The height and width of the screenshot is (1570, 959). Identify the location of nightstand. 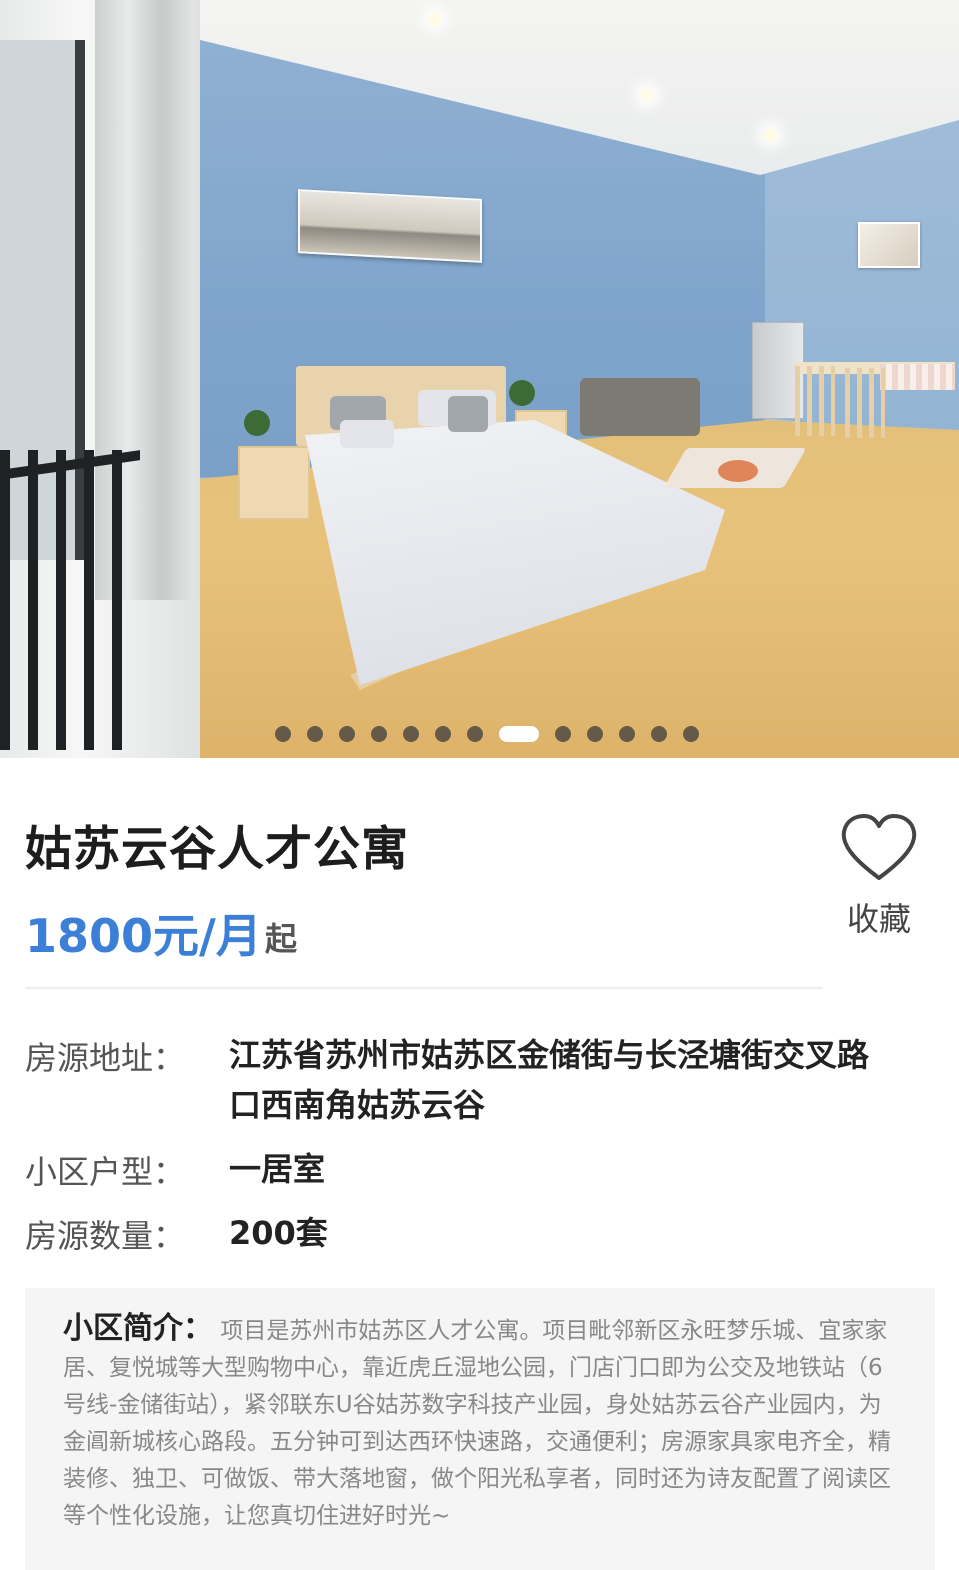
(274, 483).